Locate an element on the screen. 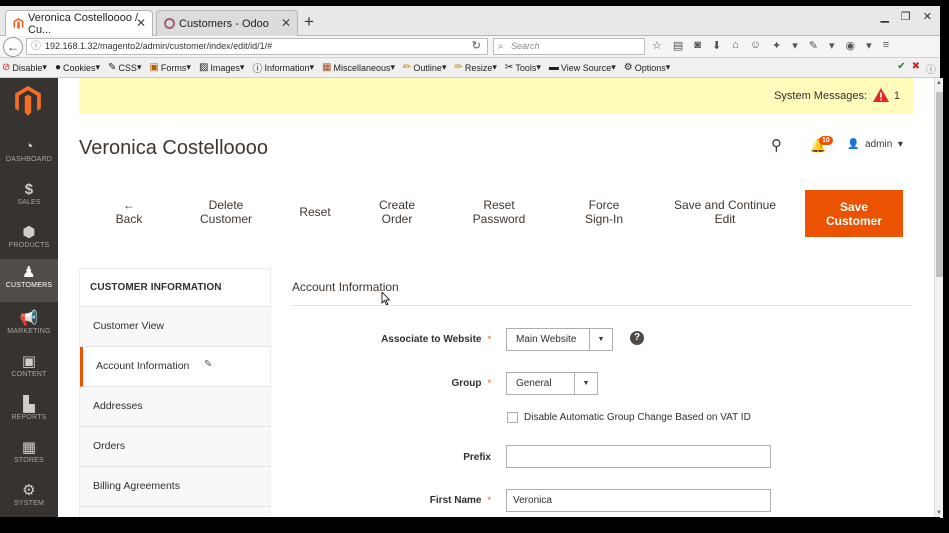 The width and height of the screenshot is (949, 533). toolbar-css: ✎ CSS ▾ is located at coordinates (124, 67).